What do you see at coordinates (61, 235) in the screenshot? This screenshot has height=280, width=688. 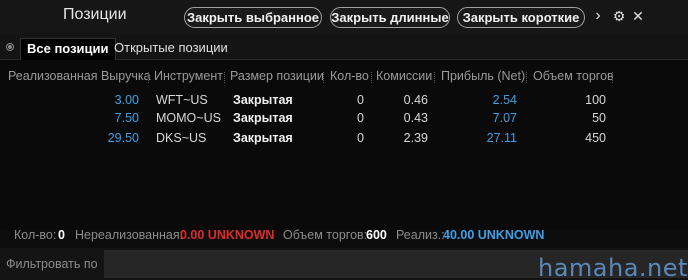 I see `summary-qty-value: 0` at bounding box center [61, 235].